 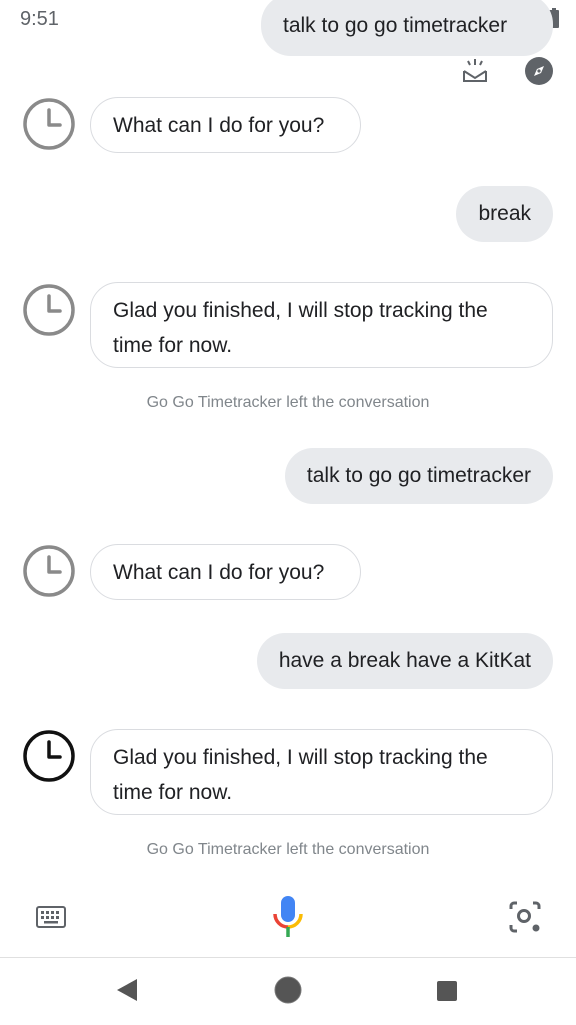 I want to click on keyboard-icon, so click(x=51, y=919).